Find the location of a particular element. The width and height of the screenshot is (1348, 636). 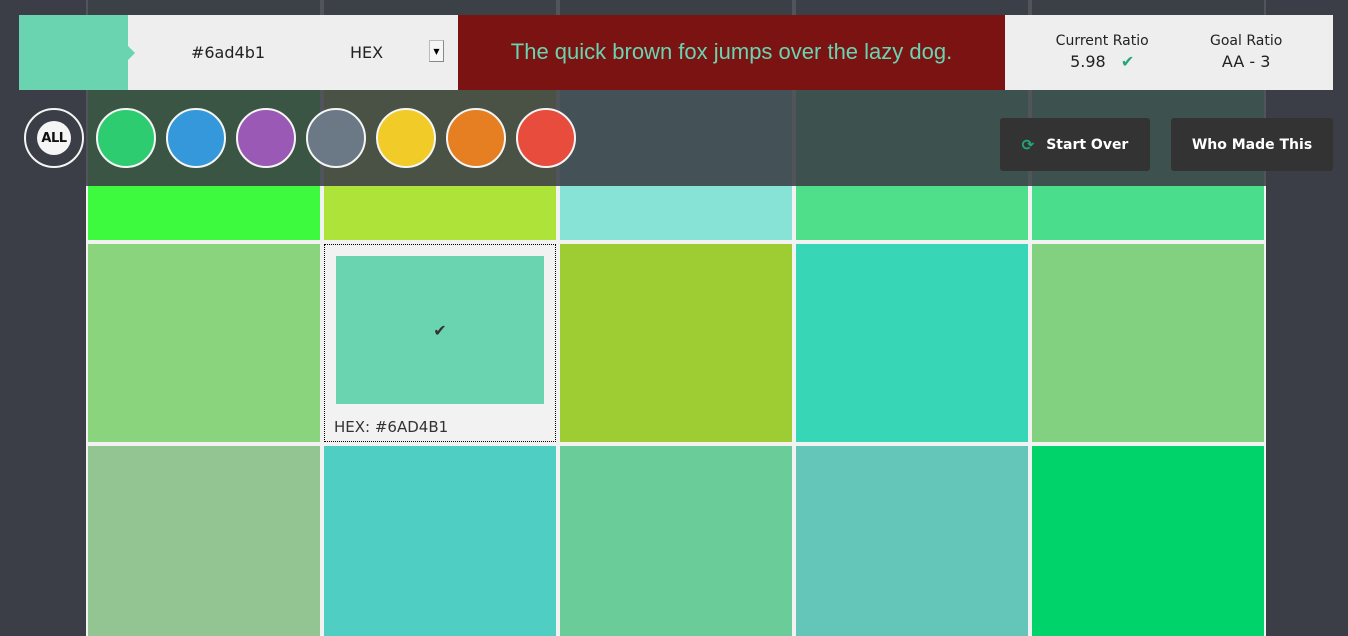

right-gutter is located at coordinates (1308, 318).